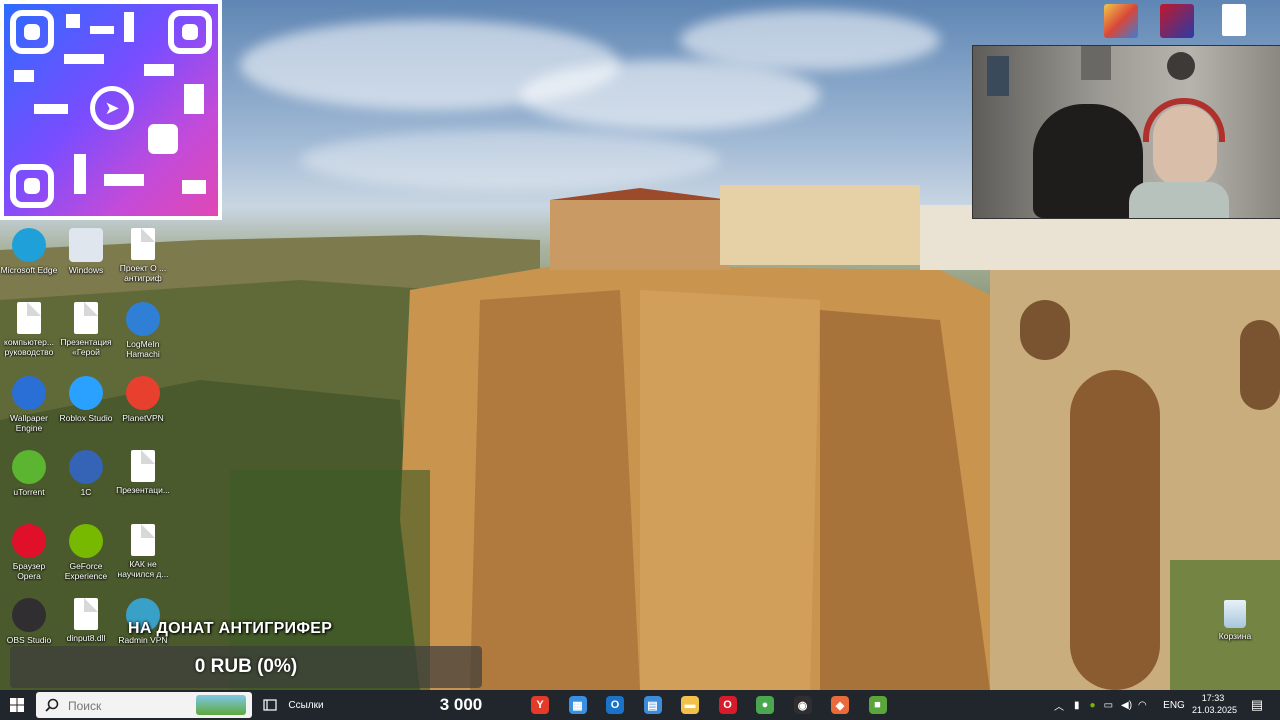 The width and height of the screenshot is (1280, 720). What do you see at coordinates (86, 270) in the screenshot?
I see `desktop-icon-label: Windows` at bounding box center [86, 270].